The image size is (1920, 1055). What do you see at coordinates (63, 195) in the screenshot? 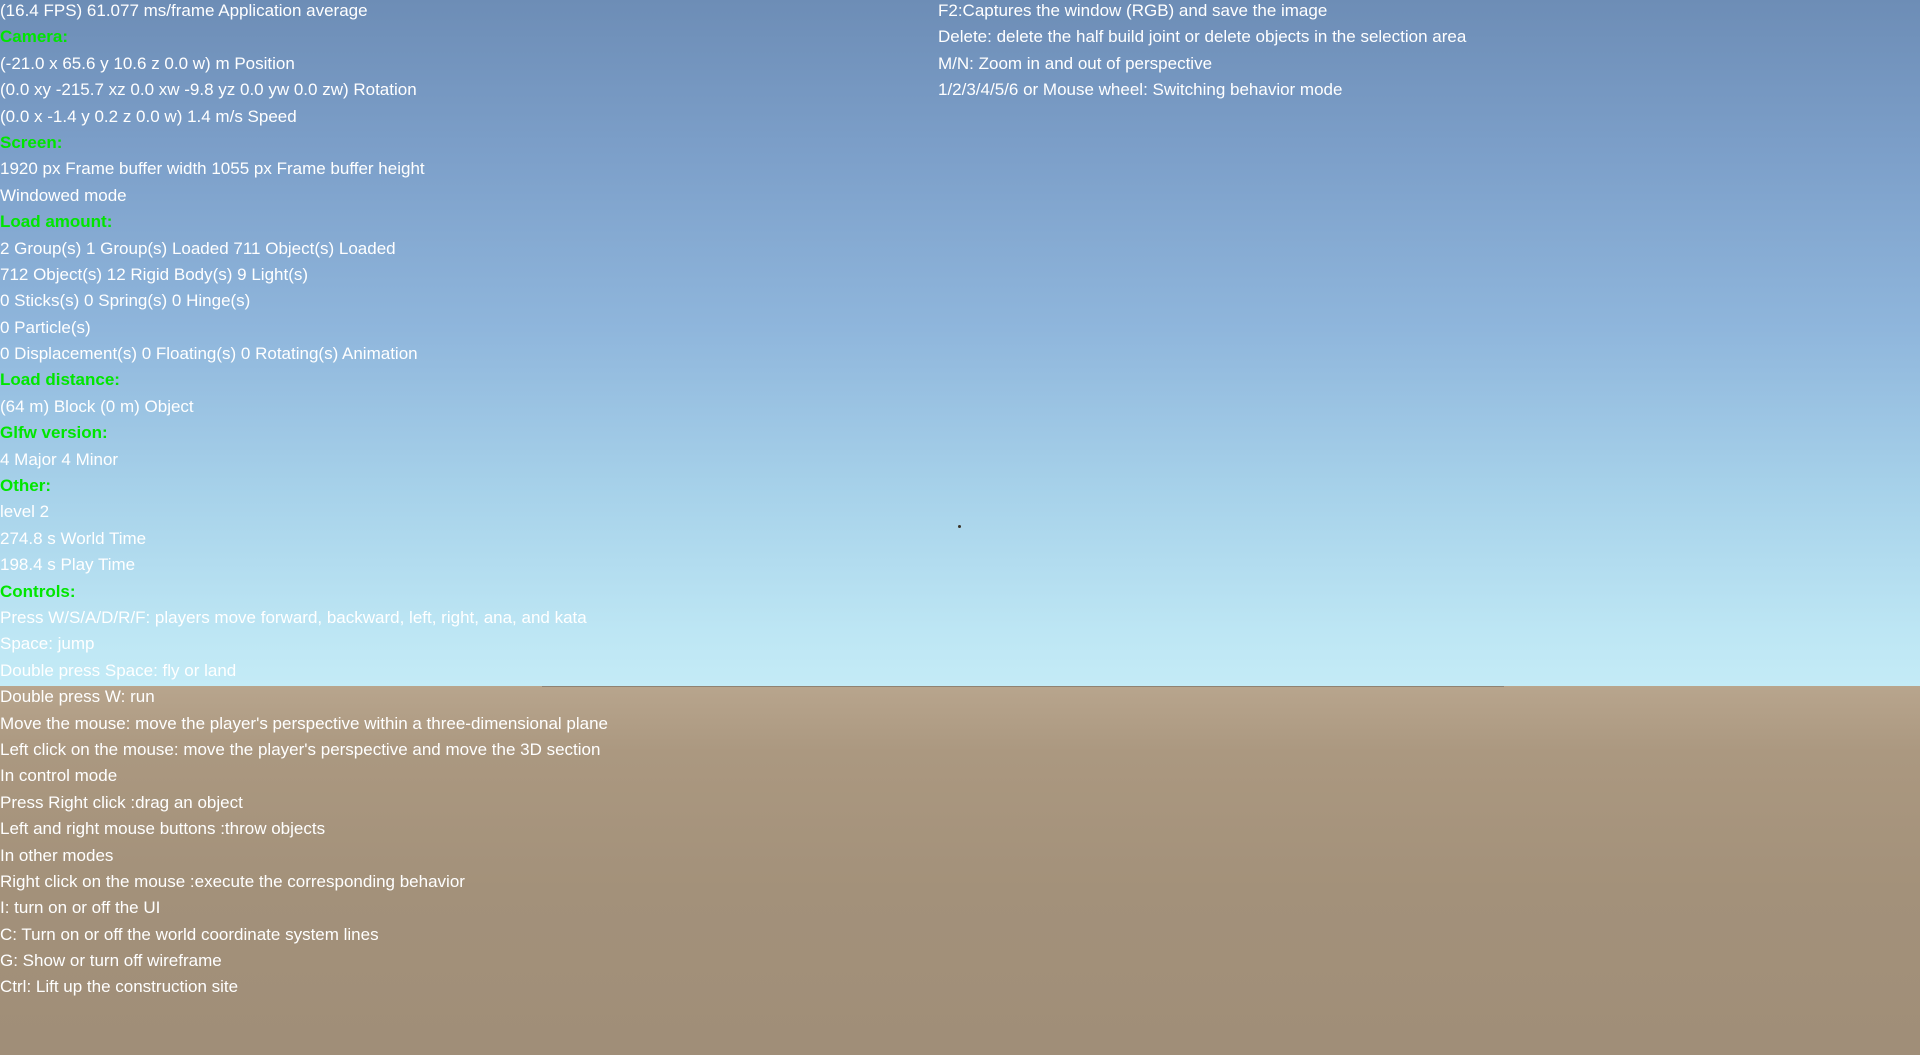
I see `hud-line: Windowed mode` at bounding box center [63, 195].